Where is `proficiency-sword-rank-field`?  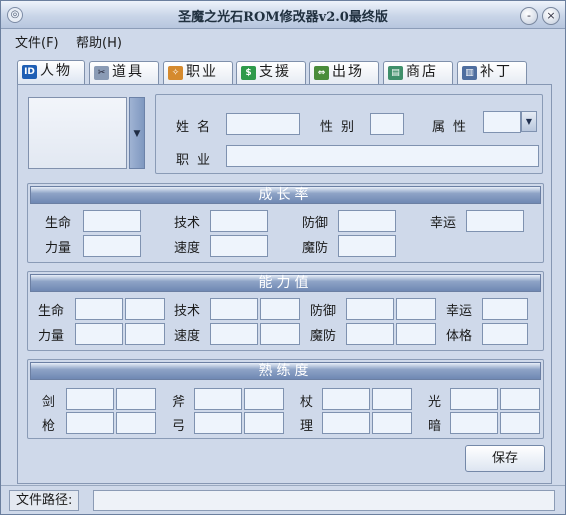 proficiency-sword-rank-field is located at coordinates (136, 399).